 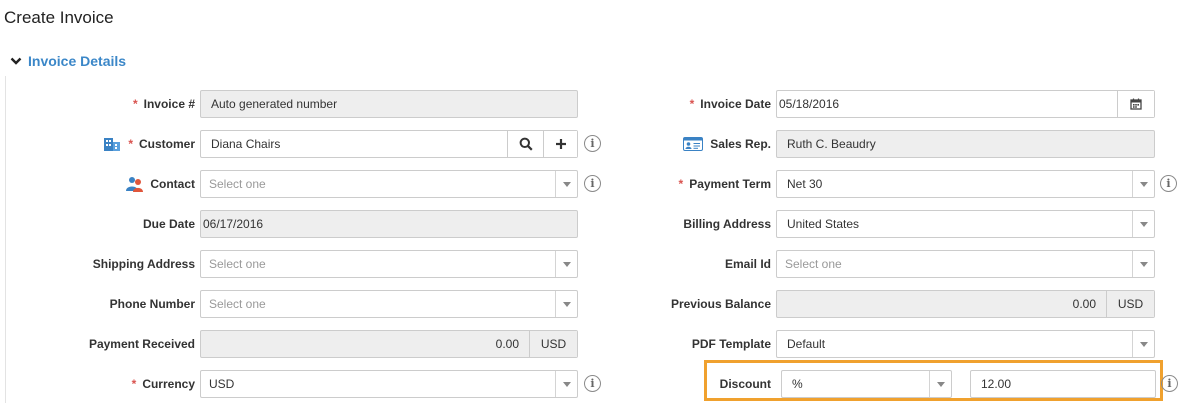 What do you see at coordinates (965, 104) in the screenshot?
I see `invoice-date-input: 05/18/2016` at bounding box center [965, 104].